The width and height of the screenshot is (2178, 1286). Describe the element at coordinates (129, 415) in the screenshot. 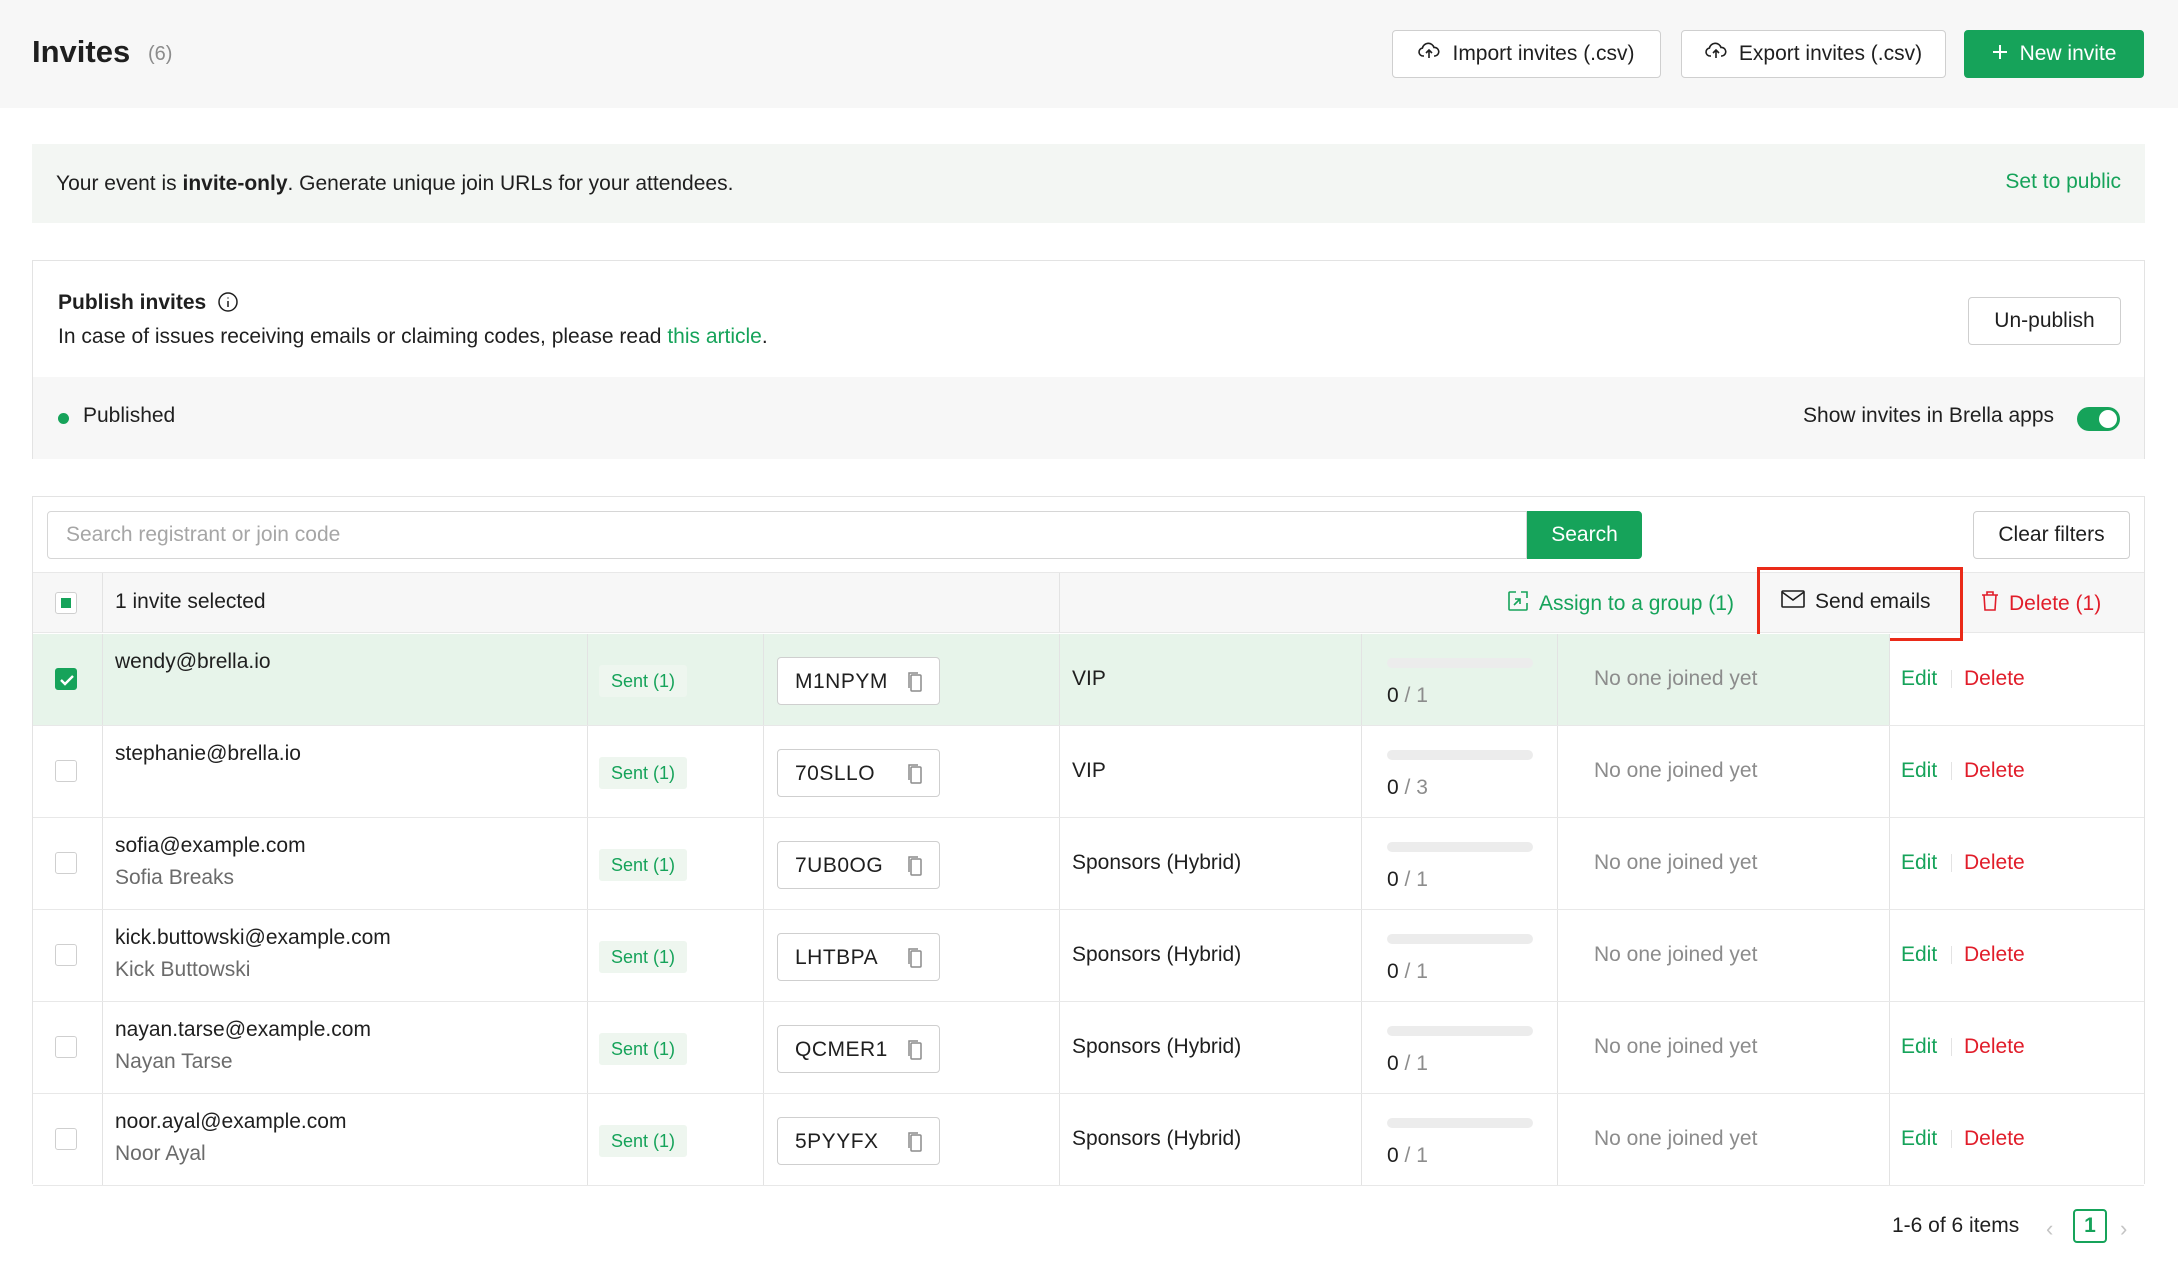

I see `publish-status: Published` at that location.